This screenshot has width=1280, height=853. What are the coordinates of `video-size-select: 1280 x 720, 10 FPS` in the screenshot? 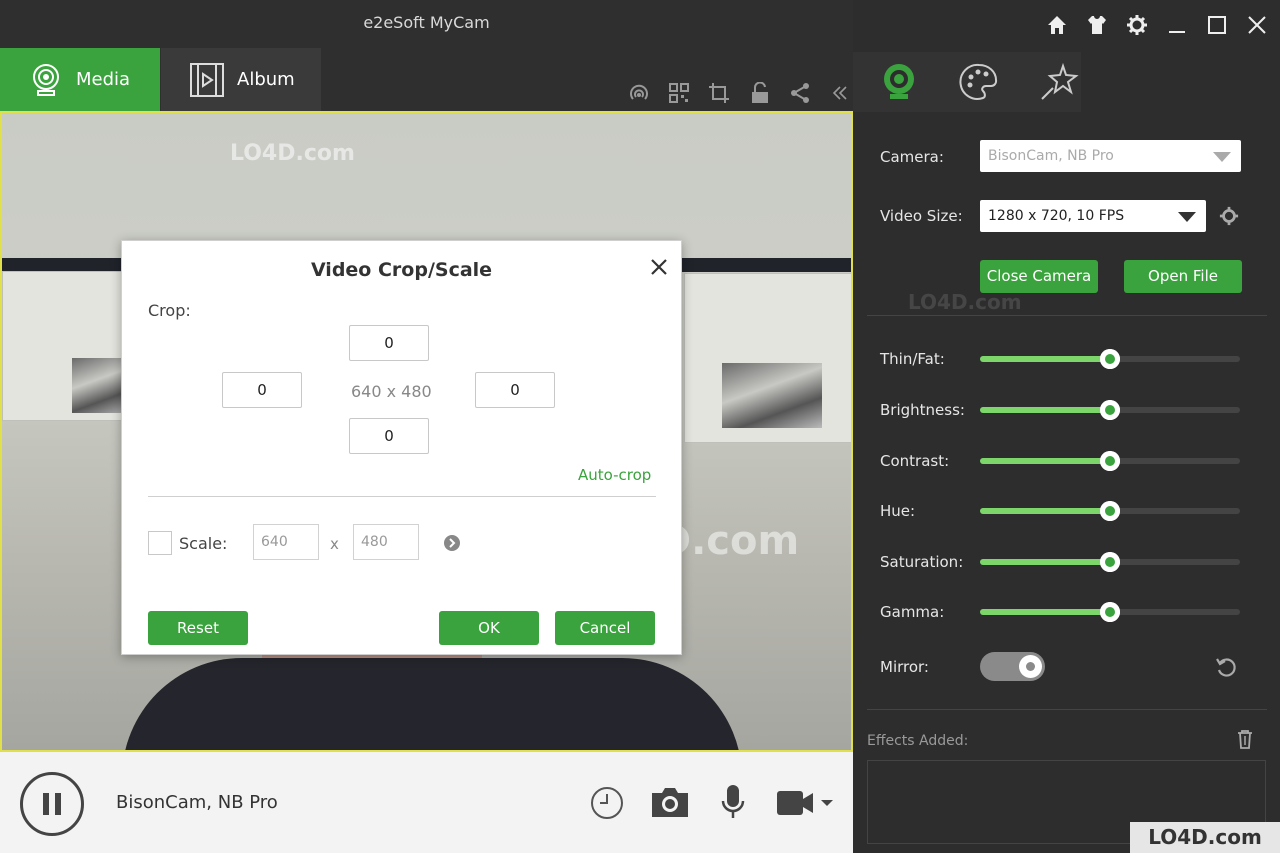 It's located at (1093, 216).